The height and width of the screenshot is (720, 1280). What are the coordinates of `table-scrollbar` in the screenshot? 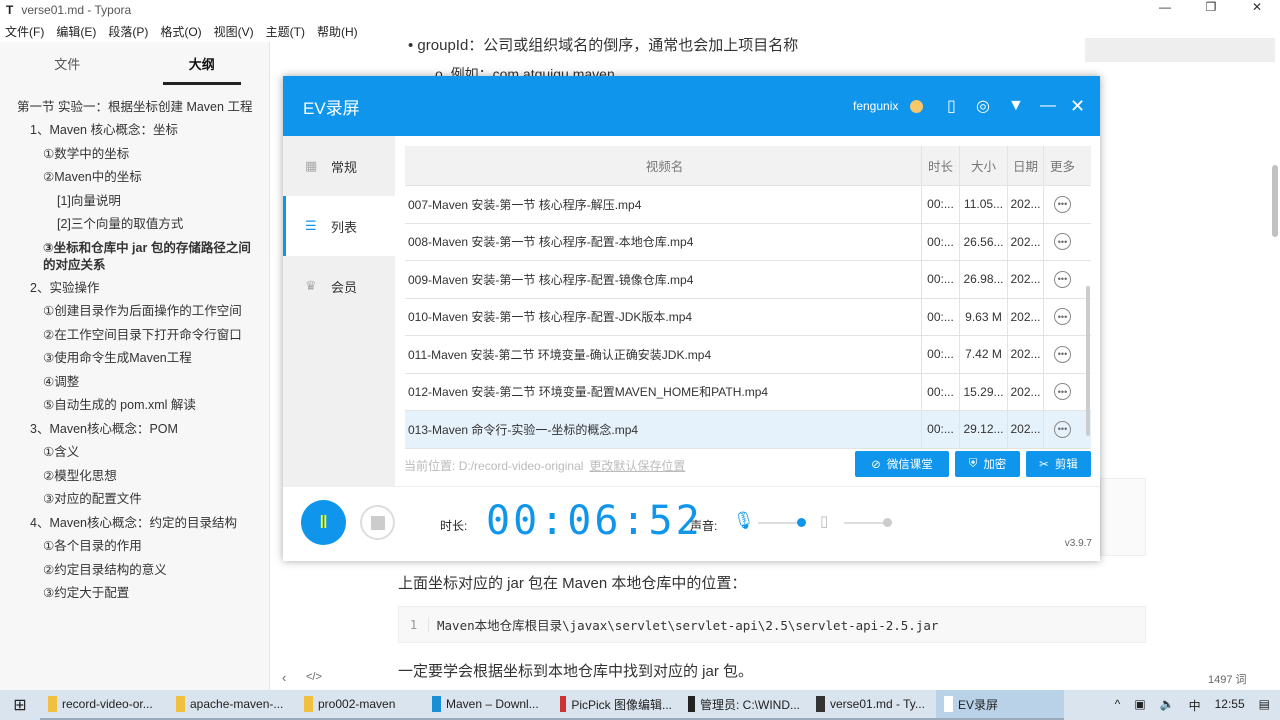 It's located at (1088, 361).